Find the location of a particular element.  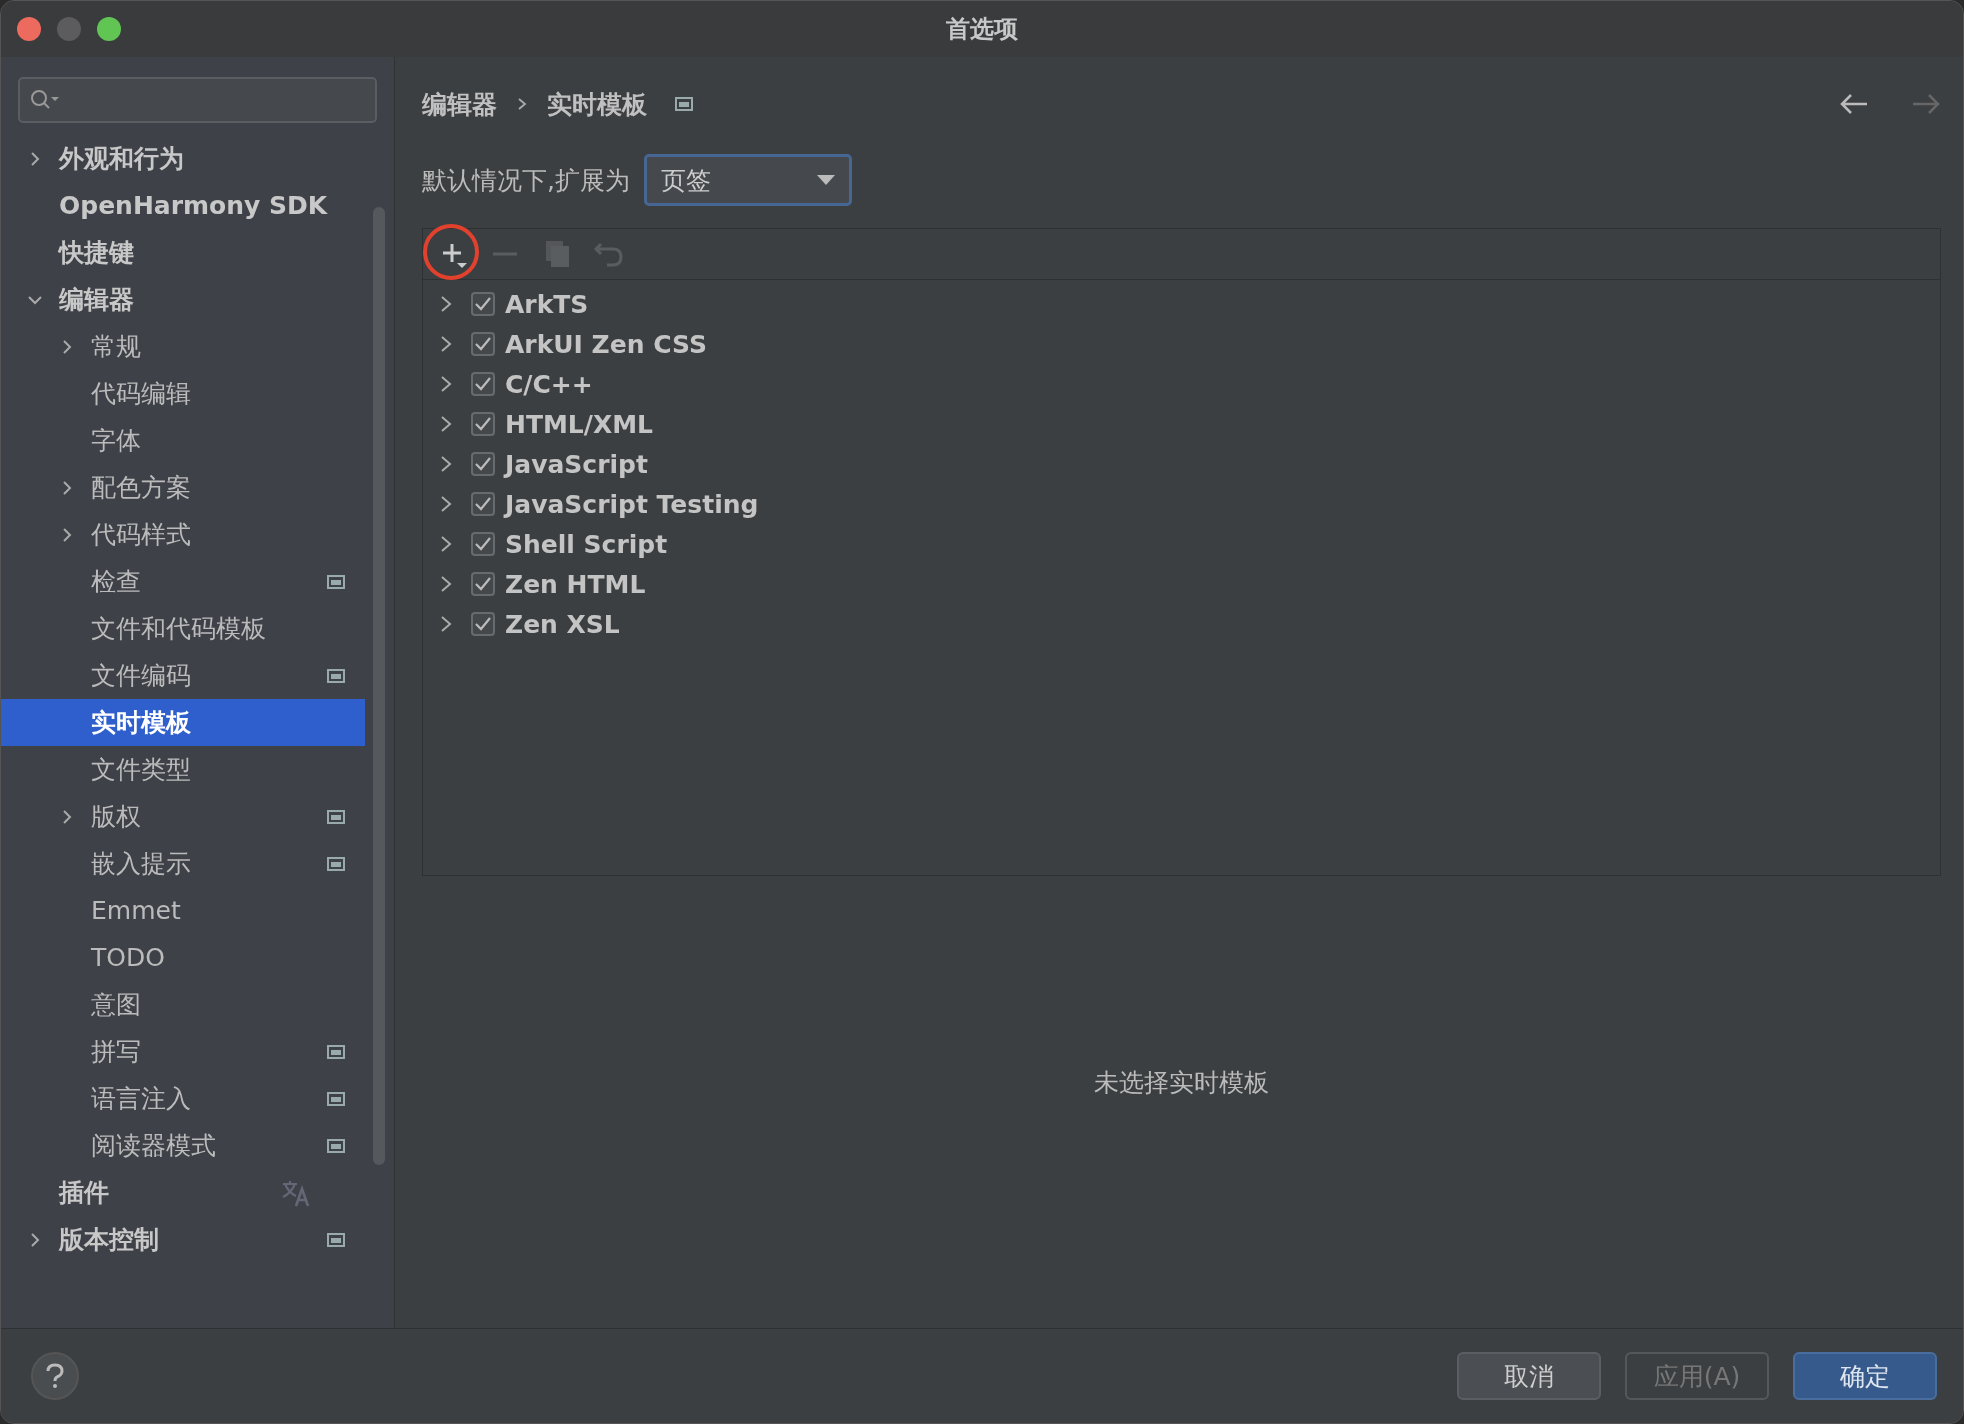

question-icon is located at coordinates (55, 1376).